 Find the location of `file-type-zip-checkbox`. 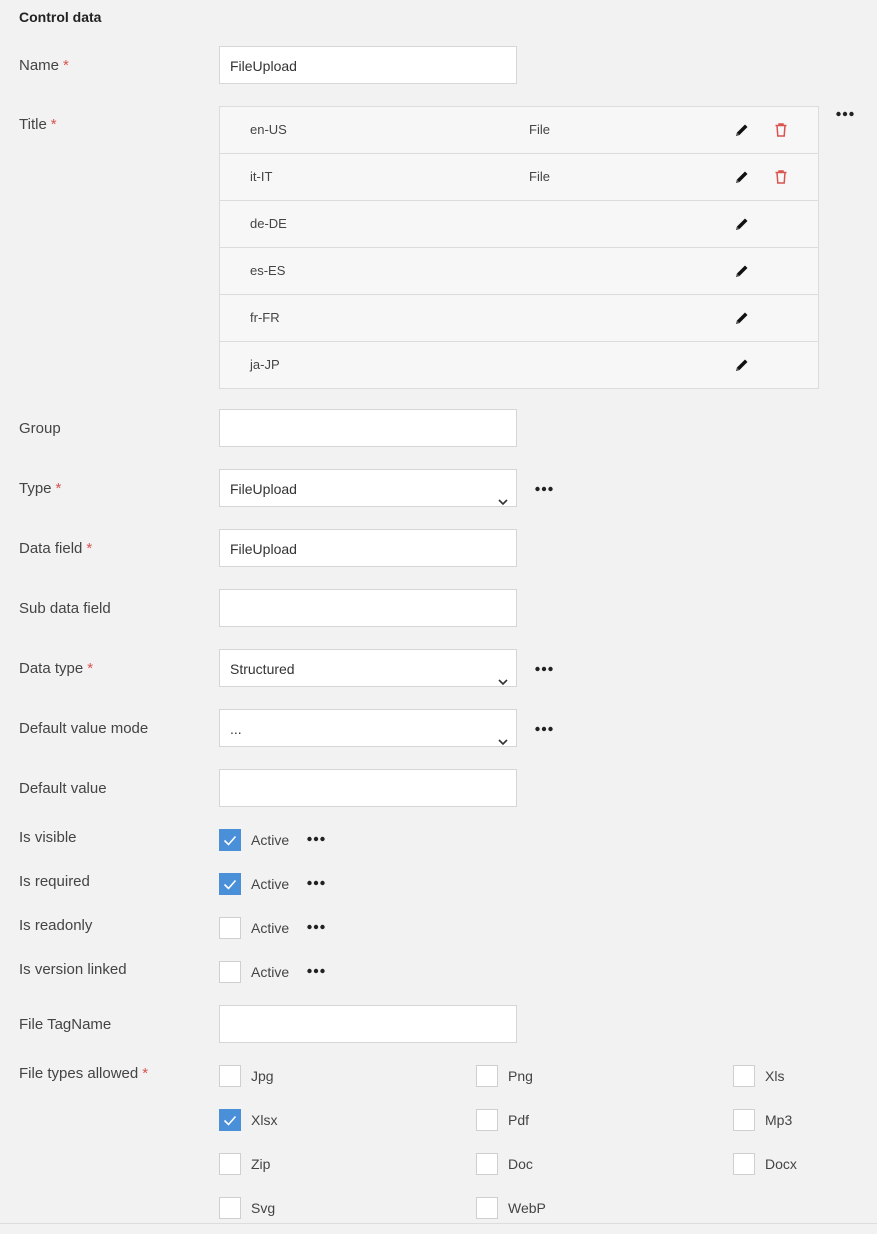

file-type-zip-checkbox is located at coordinates (230, 1164).